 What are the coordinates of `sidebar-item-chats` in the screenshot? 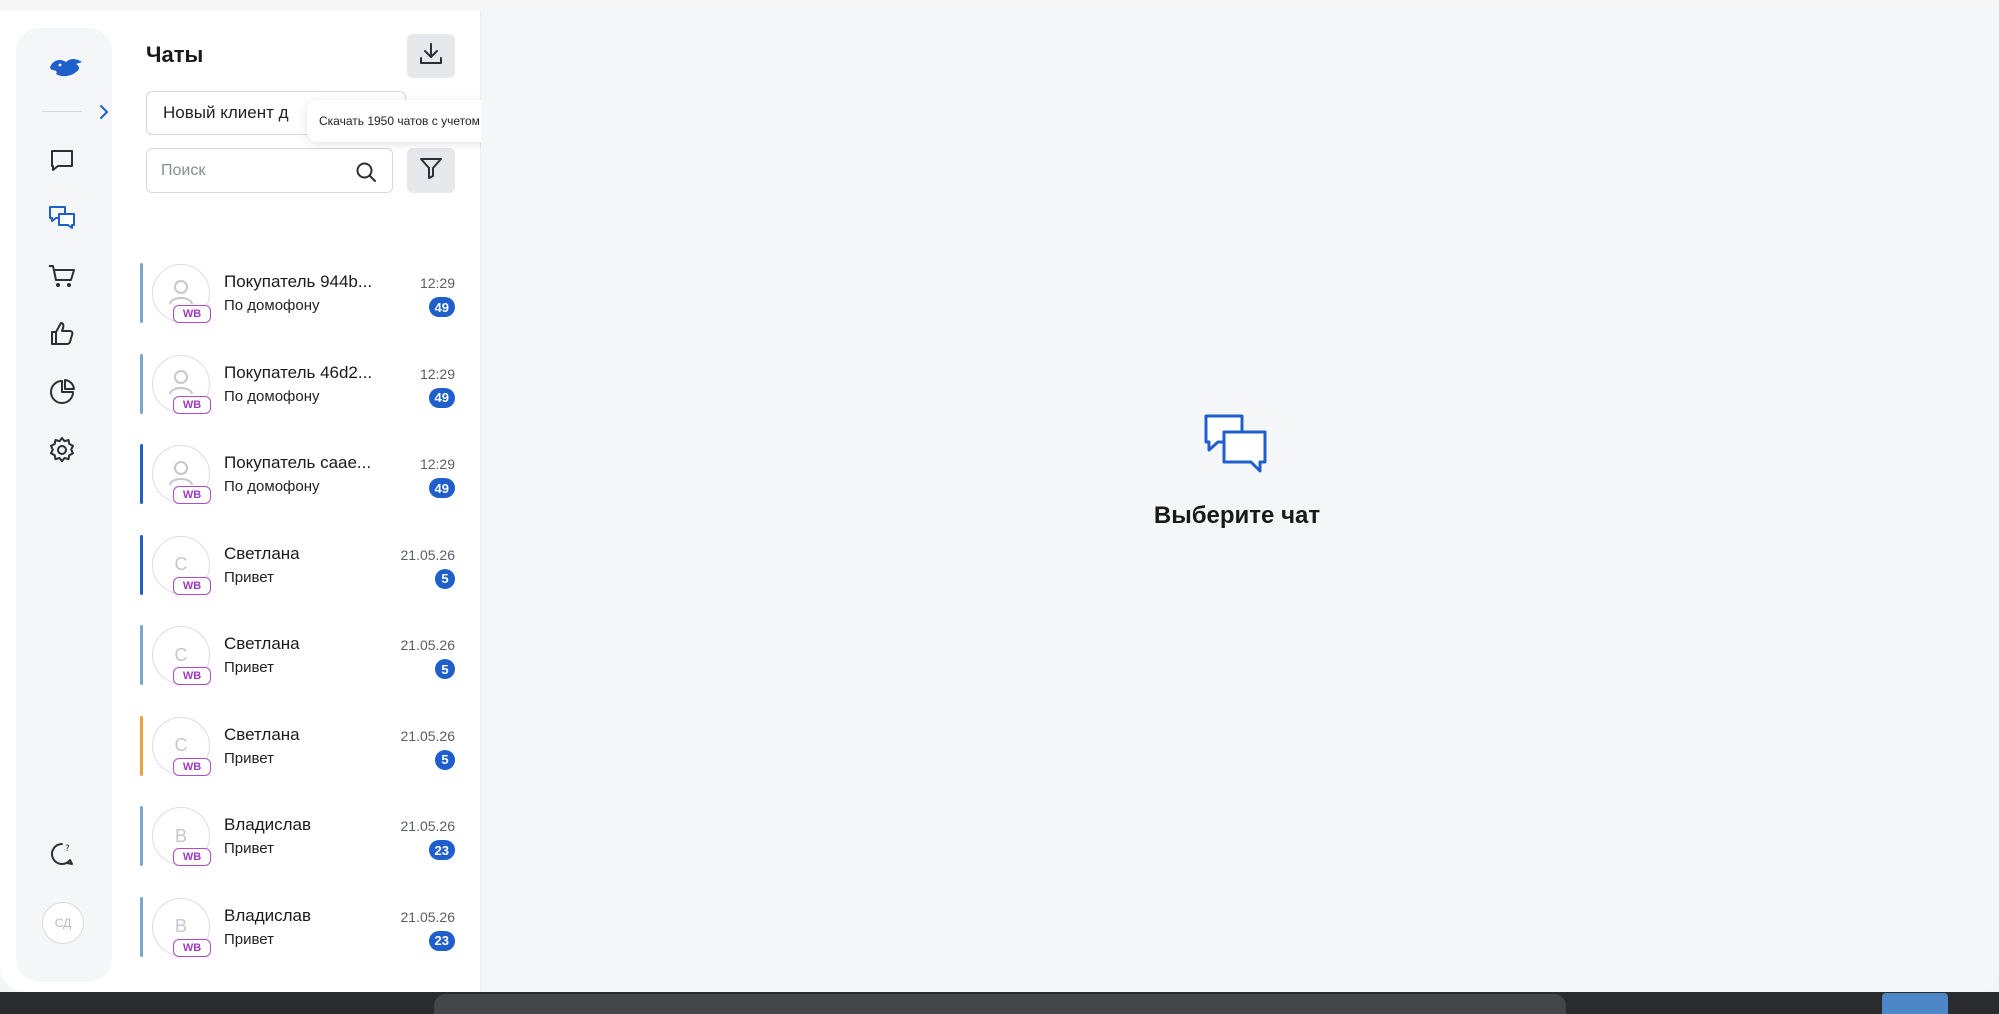 It's located at (62, 220).